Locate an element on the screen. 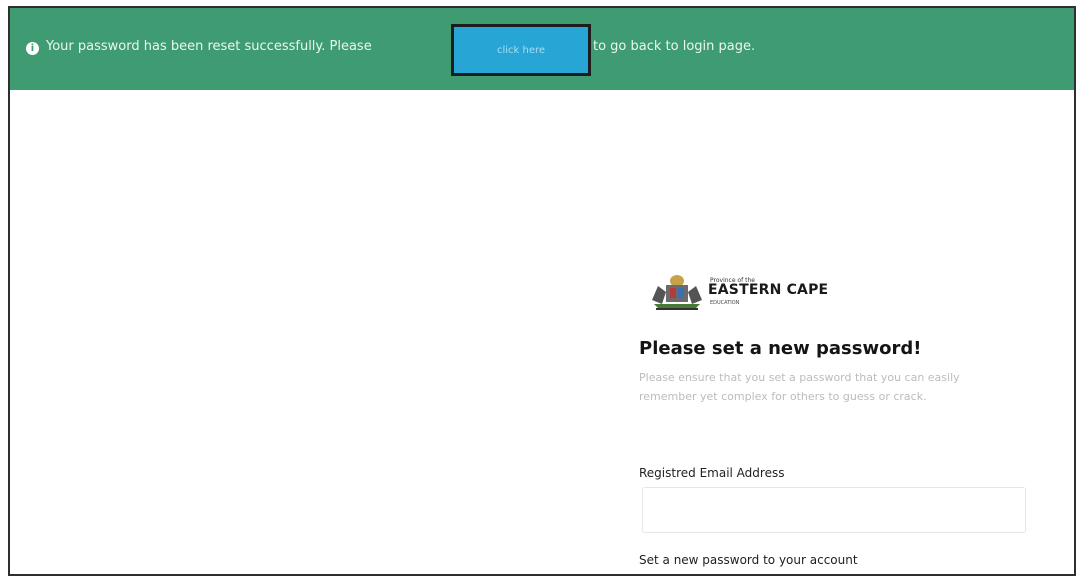 The width and height of the screenshot is (1084, 577). email-label: Registred Email Address is located at coordinates (712, 473).